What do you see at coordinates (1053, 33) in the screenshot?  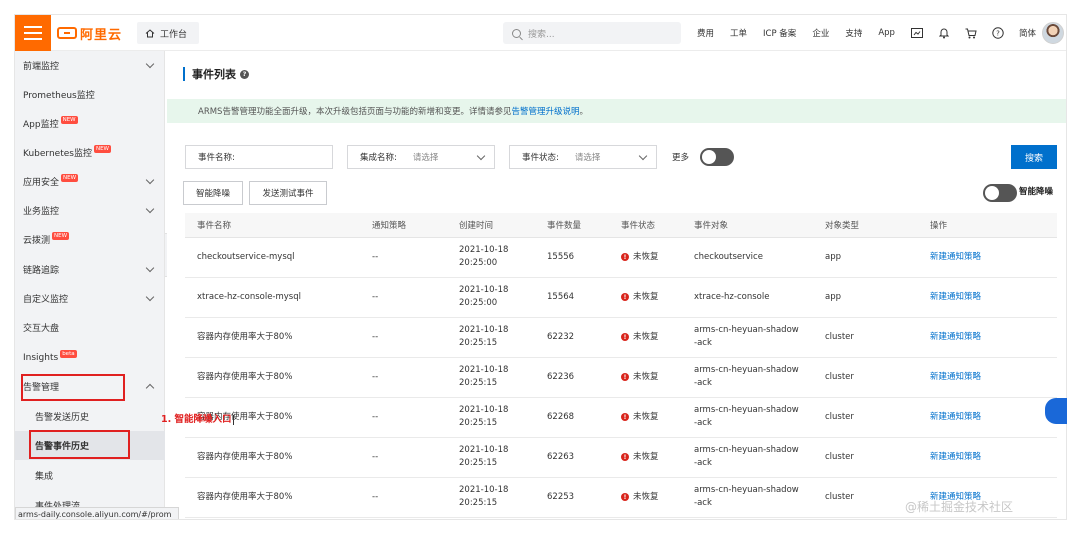 I see `user-avatar` at bounding box center [1053, 33].